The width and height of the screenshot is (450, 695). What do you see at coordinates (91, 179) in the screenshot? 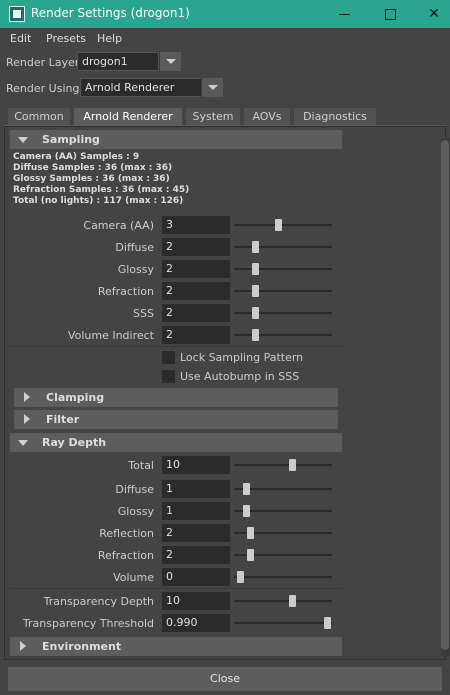
I see `info-line: Glossy Samples : 36 (max : 36)` at bounding box center [91, 179].